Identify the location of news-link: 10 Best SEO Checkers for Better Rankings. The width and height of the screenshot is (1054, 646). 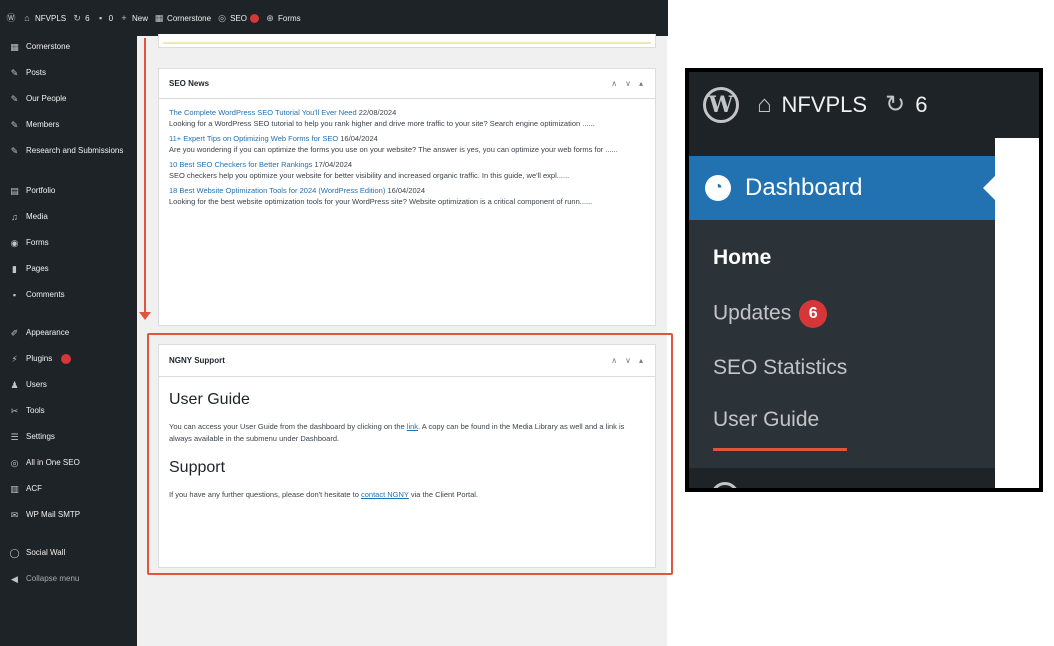
(240, 164).